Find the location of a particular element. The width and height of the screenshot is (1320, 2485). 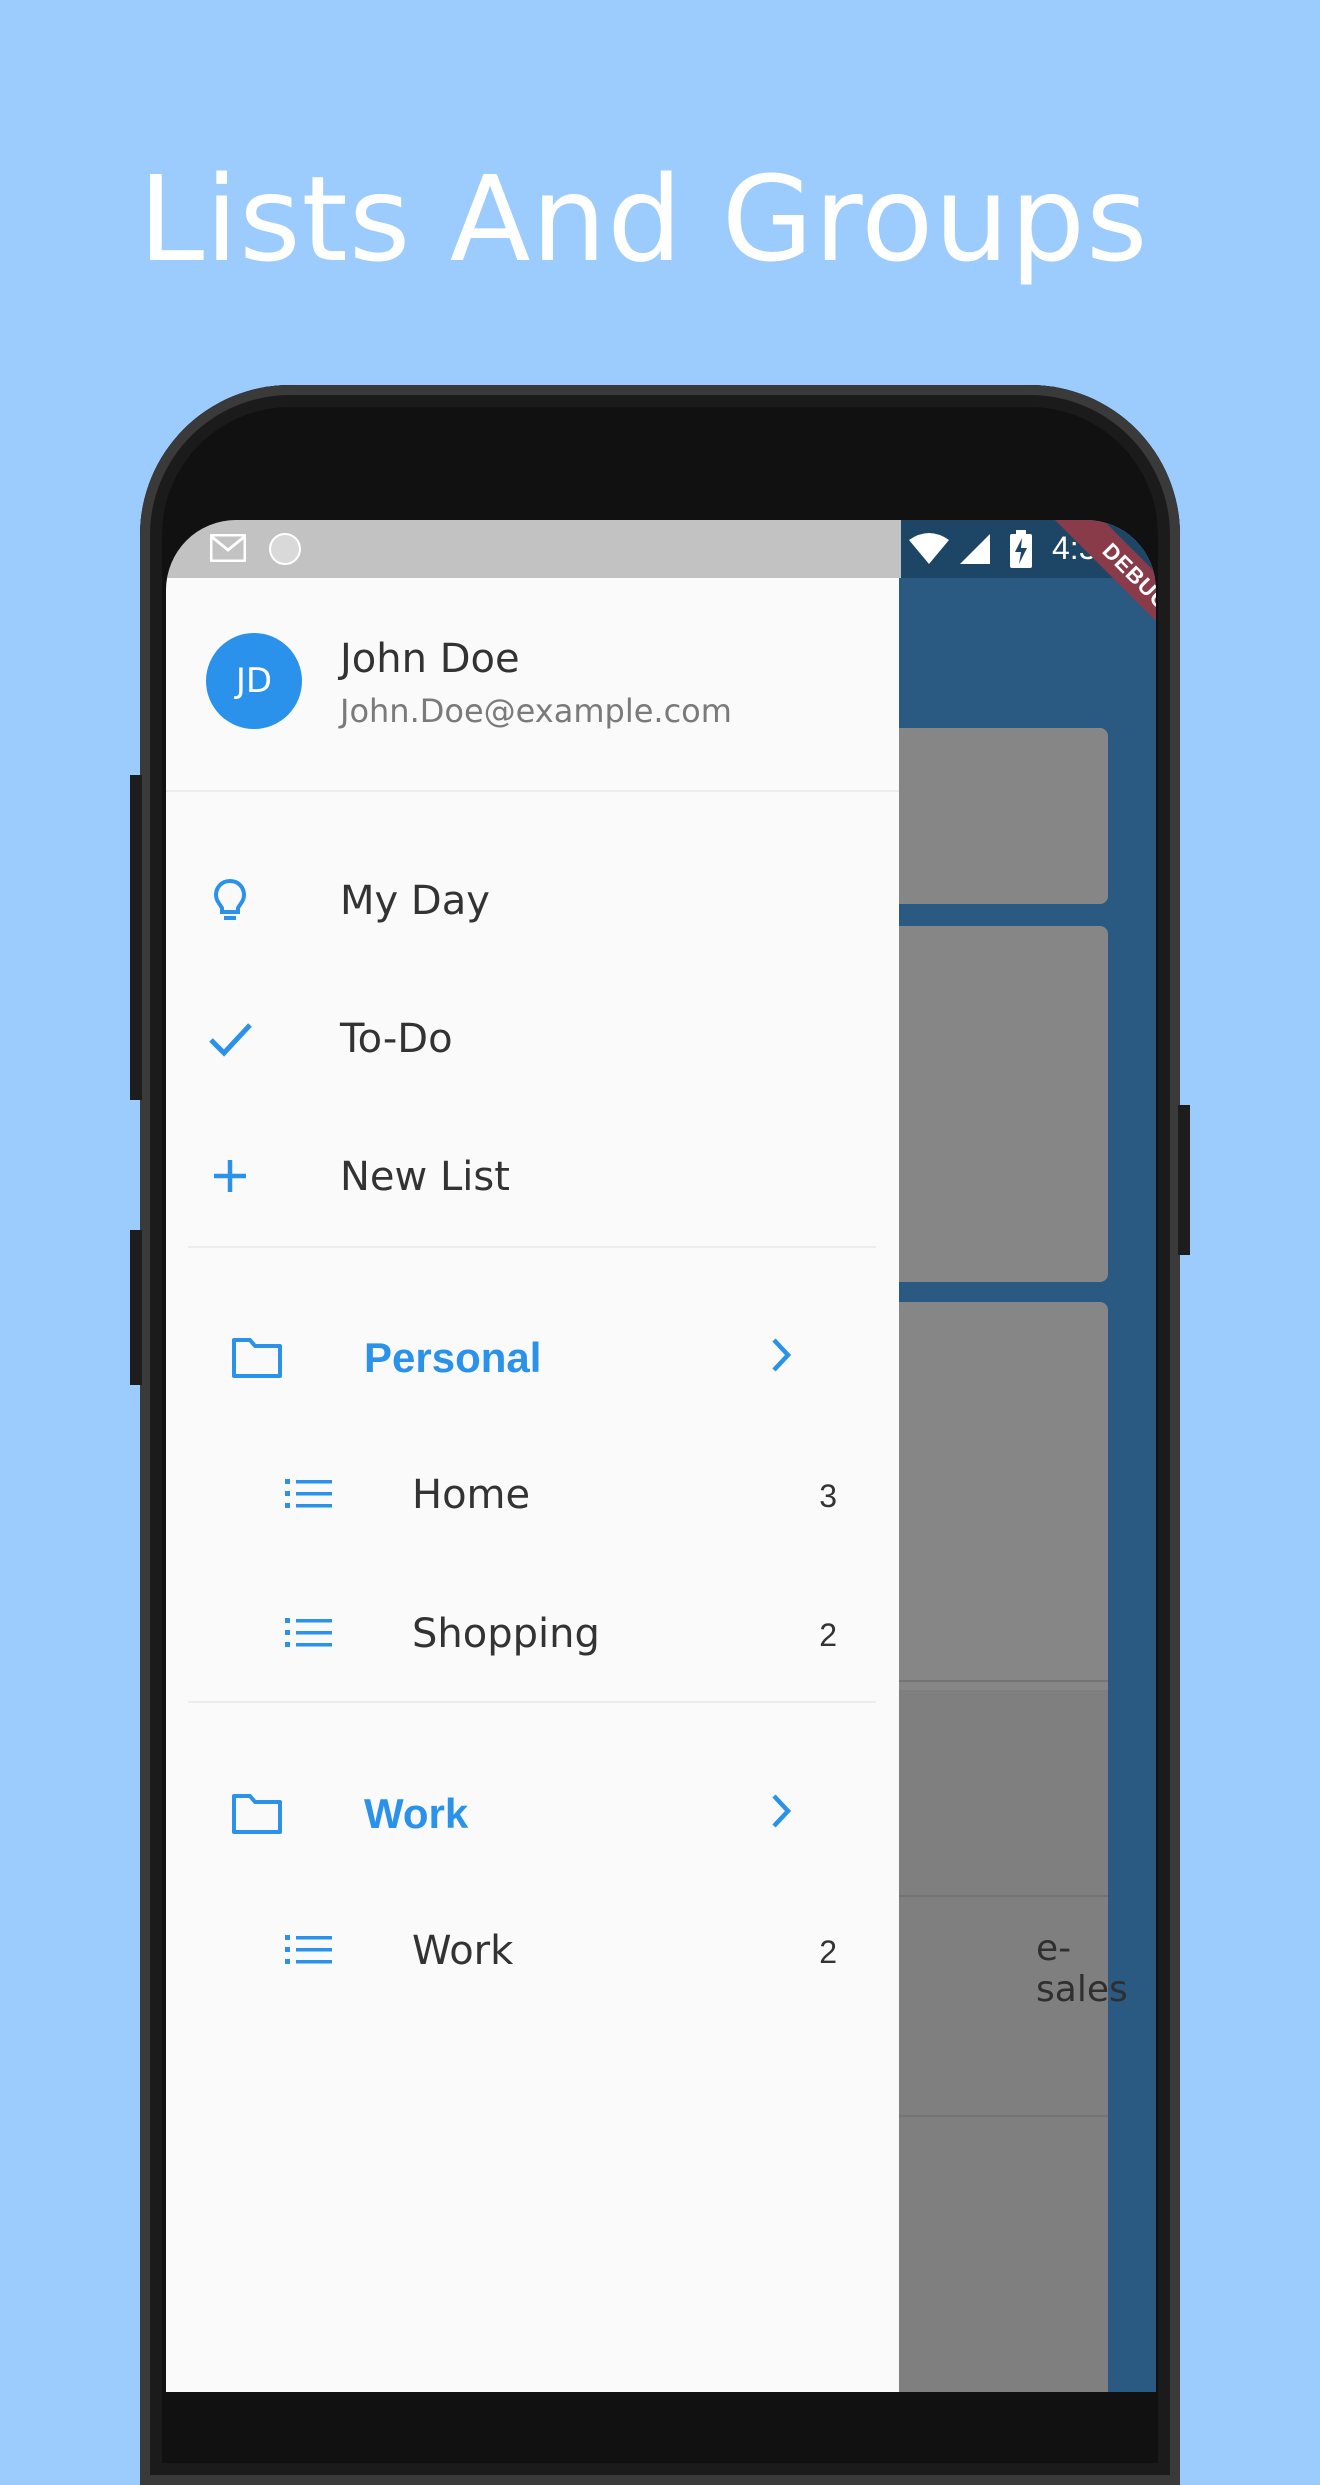

circle-icon is located at coordinates (285, 549).